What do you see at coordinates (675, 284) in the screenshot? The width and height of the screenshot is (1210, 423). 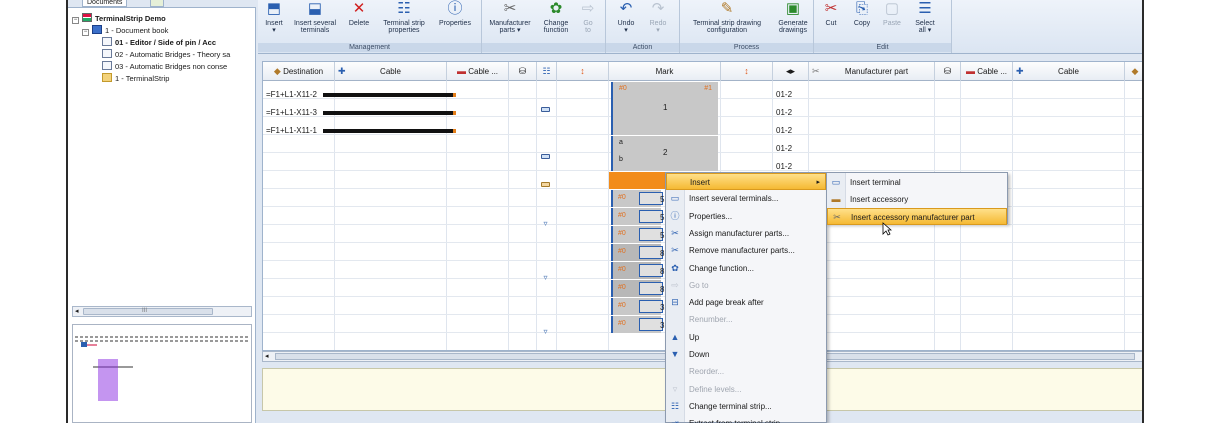 I see `goto-icon: ⇨` at bounding box center [675, 284].